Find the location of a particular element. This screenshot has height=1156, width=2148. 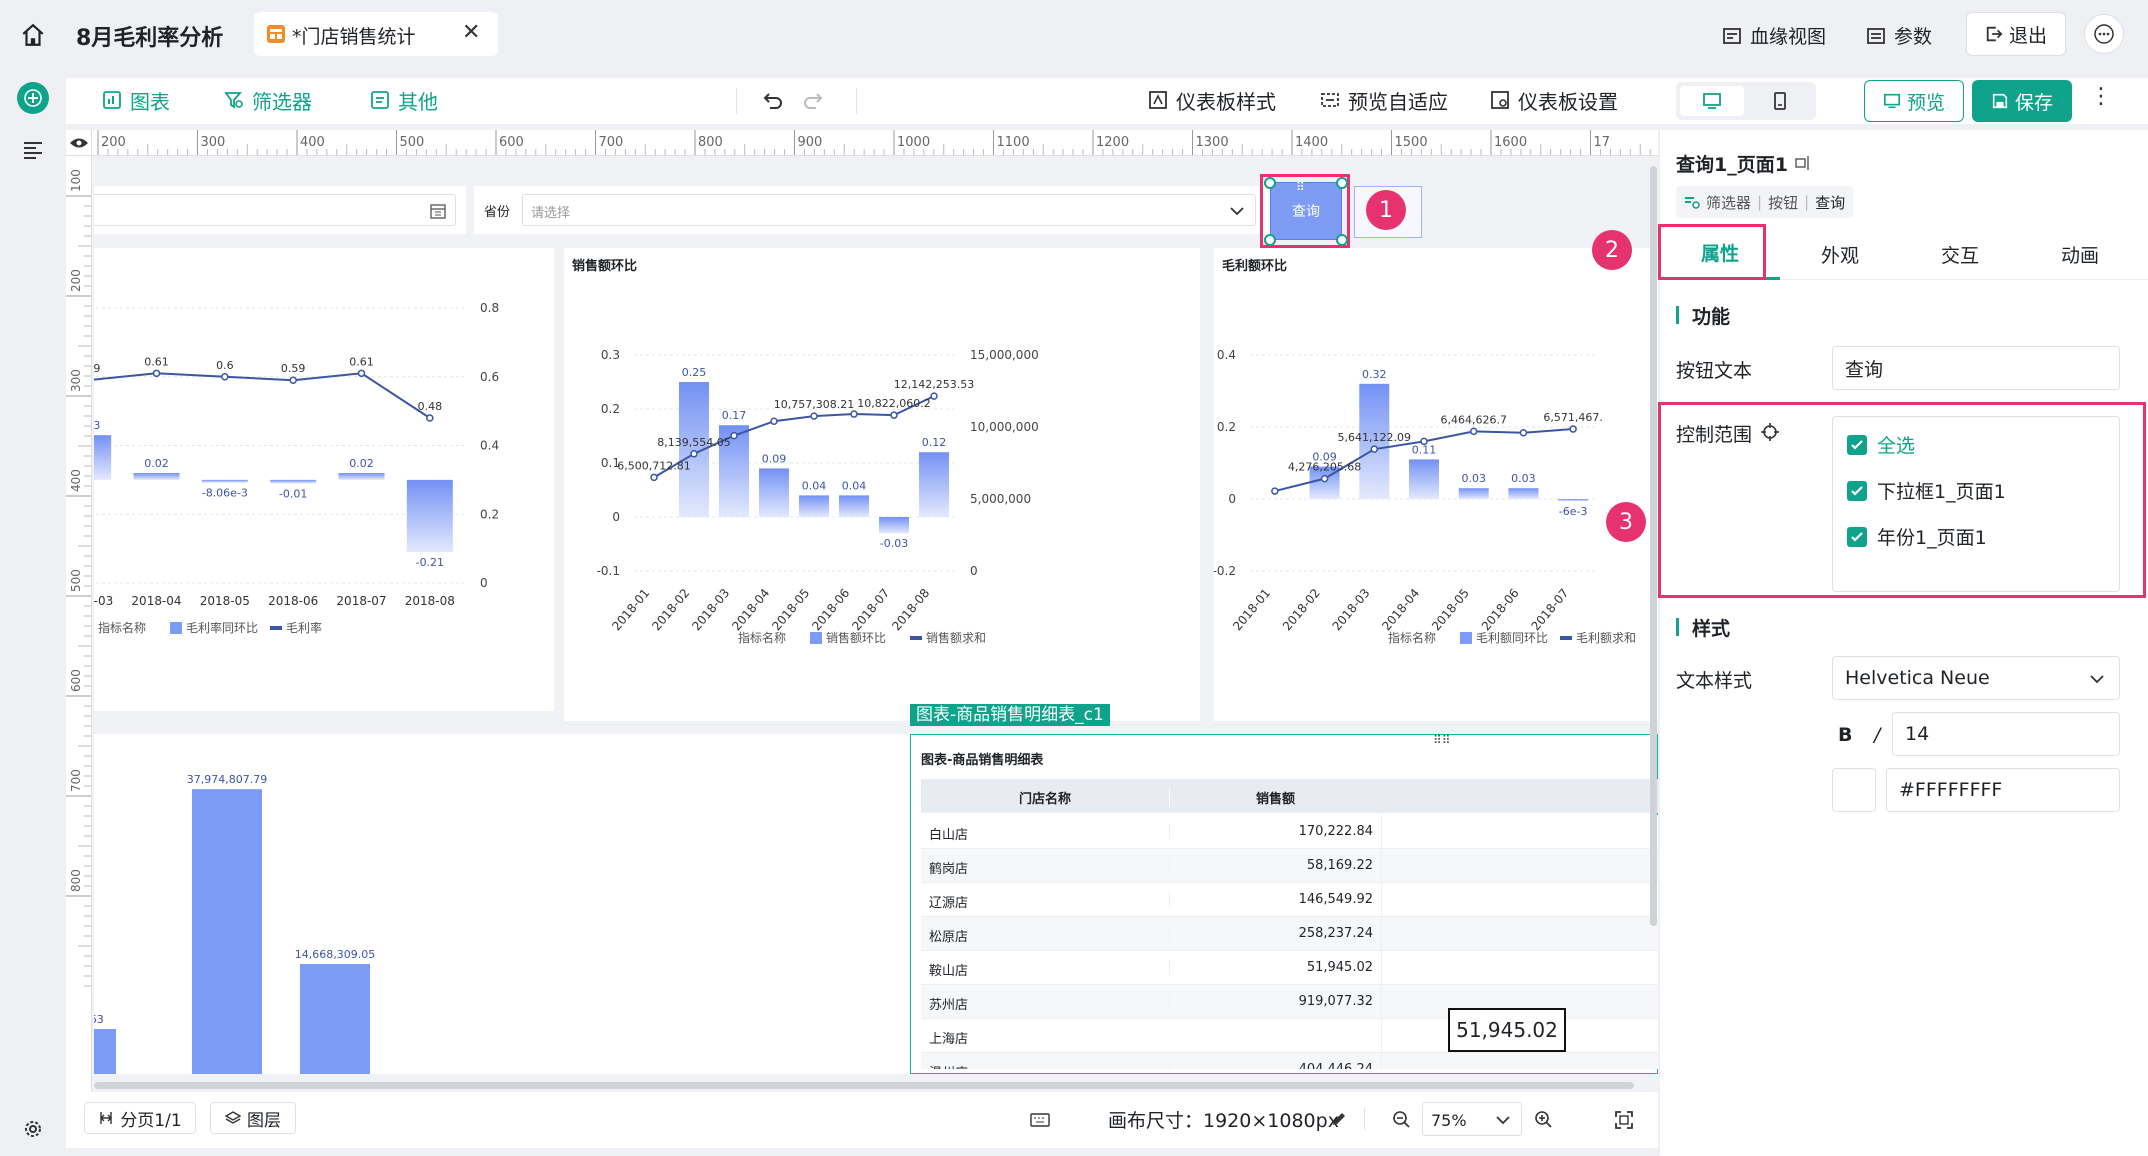

control-item-select-all: 全选 is located at coordinates (1881, 444).